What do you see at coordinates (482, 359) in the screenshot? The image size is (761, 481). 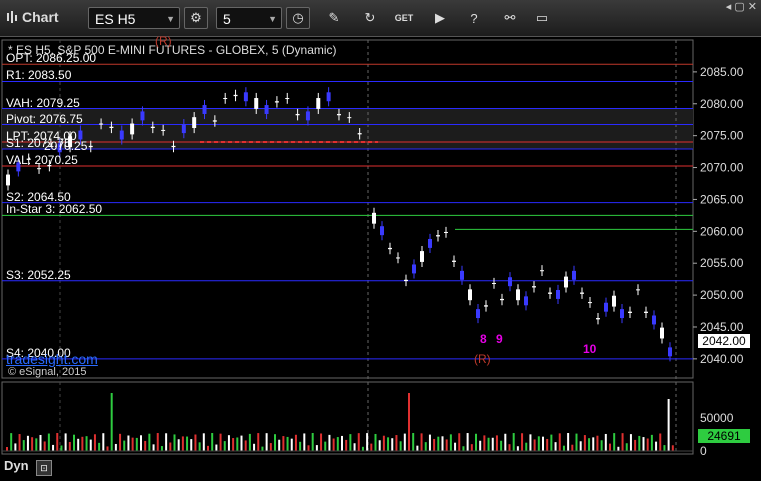 I see `r-label-bottom: (R)` at bounding box center [482, 359].